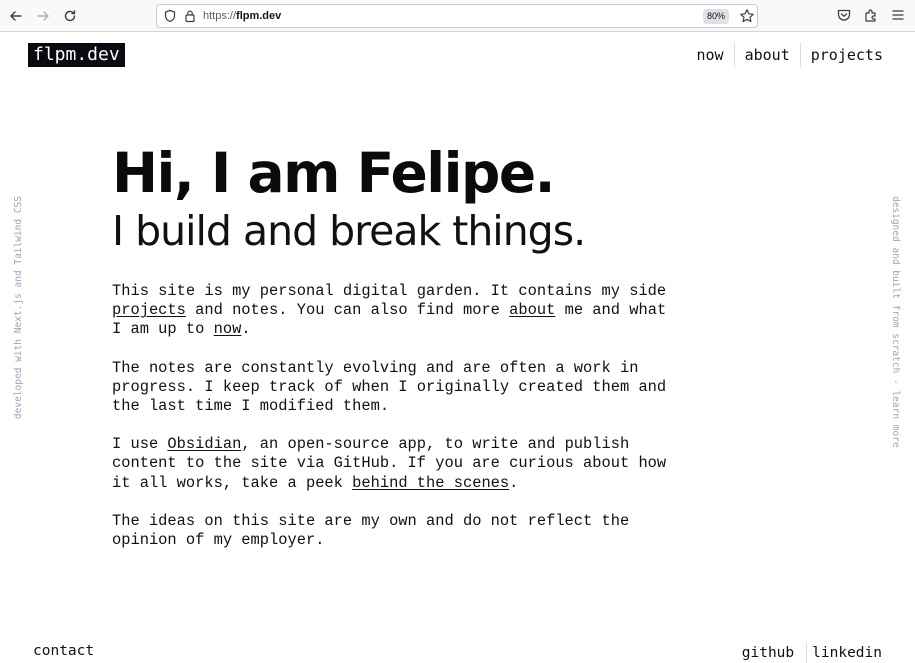  What do you see at coordinates (898, 17) in the screenshot?
I see `menu-icon` at bounding box center [898, 17].